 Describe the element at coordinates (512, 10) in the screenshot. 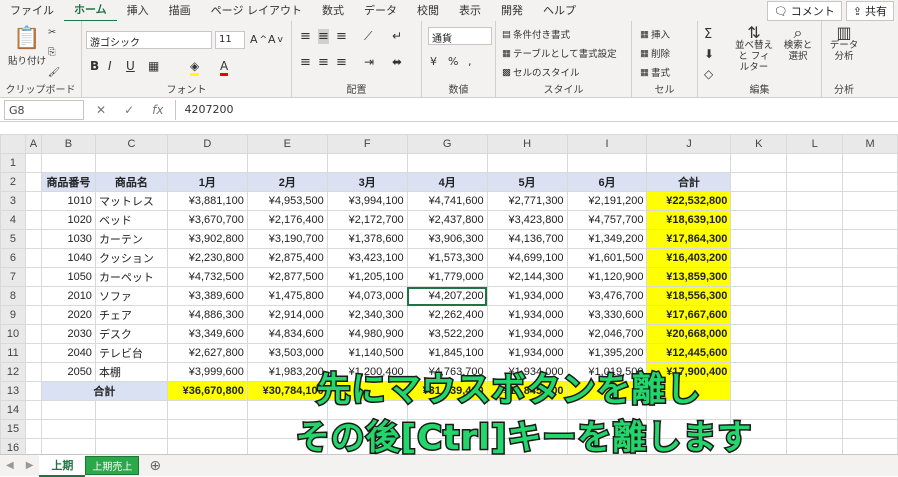

I see `tab-developer: 開発` at that location.